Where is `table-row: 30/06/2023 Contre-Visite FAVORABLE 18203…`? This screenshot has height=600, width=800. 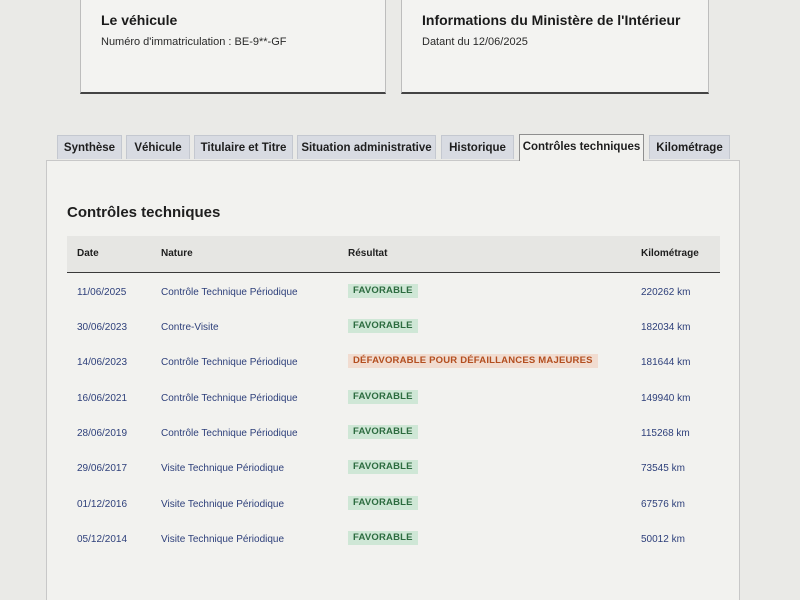 table-row: 30/06/2023 Contre-Visite FAVORABLE 18203… is located at coordinates (393, 329).